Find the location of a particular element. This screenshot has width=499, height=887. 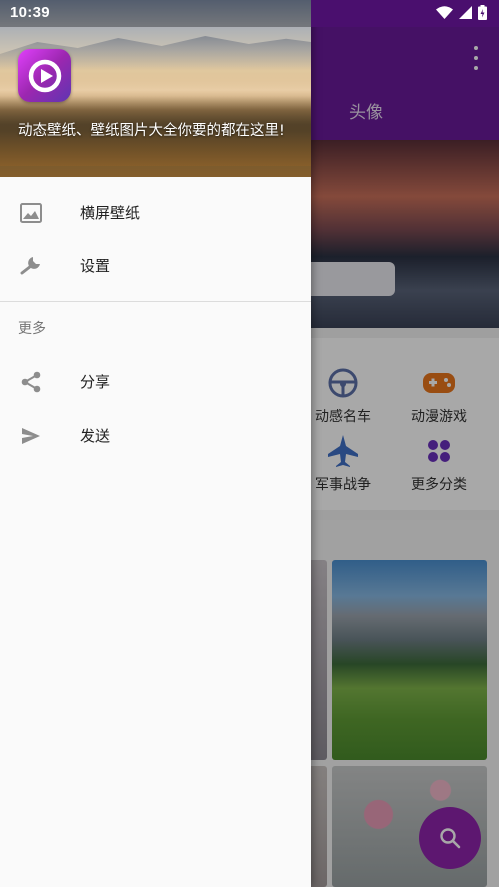

menu-item-label: 横屏壁纸 is located at coordinates (110, 213).